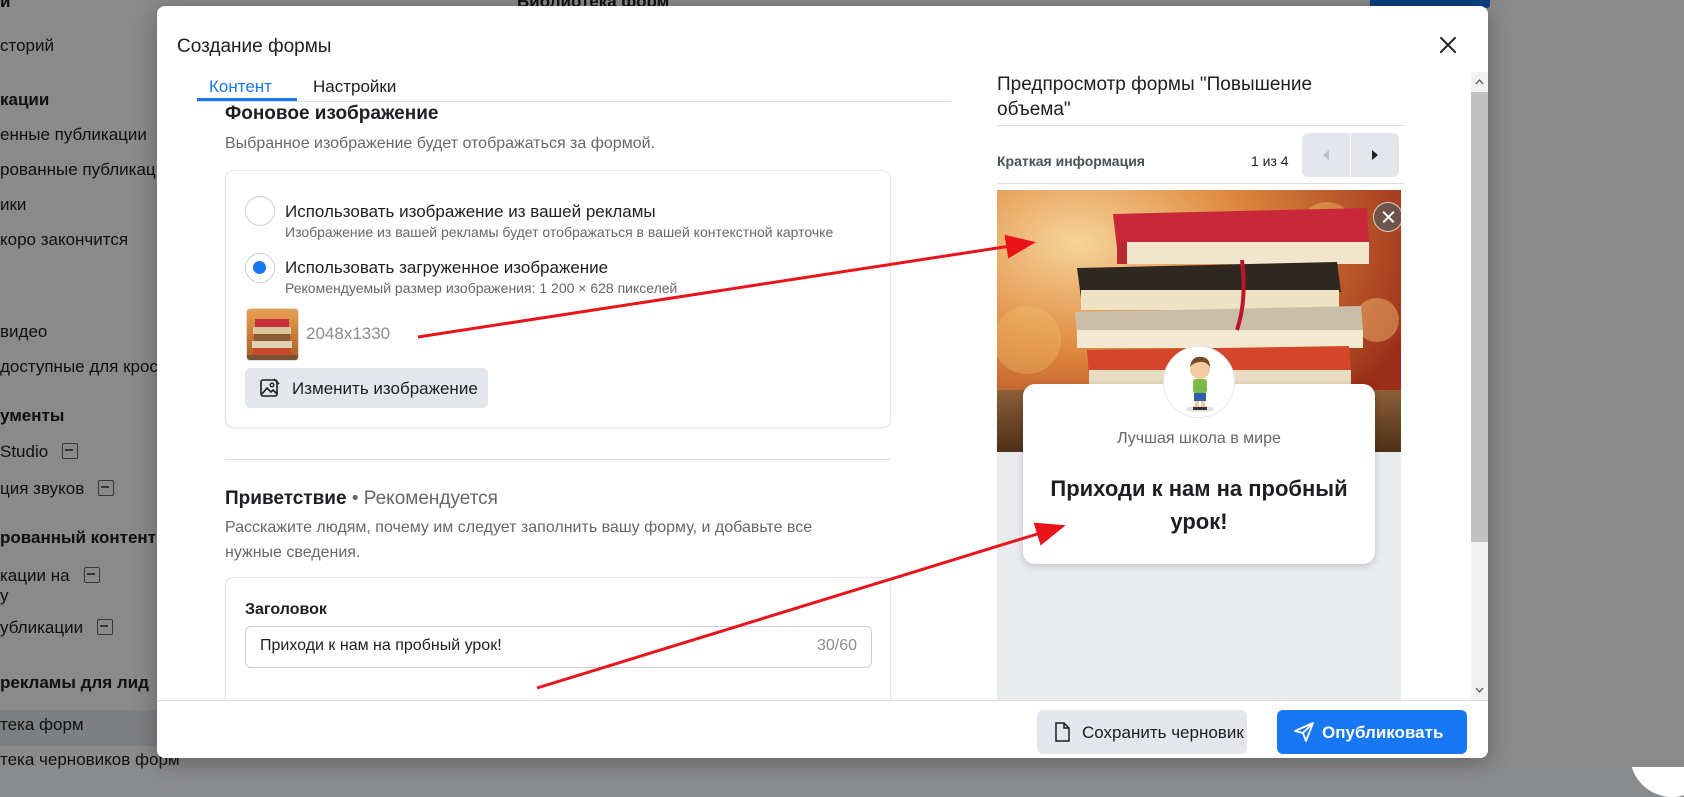 This screenshot has width=1684, height=797. I want to click on change-image-button: Изменить изображение, so click(366, 388).